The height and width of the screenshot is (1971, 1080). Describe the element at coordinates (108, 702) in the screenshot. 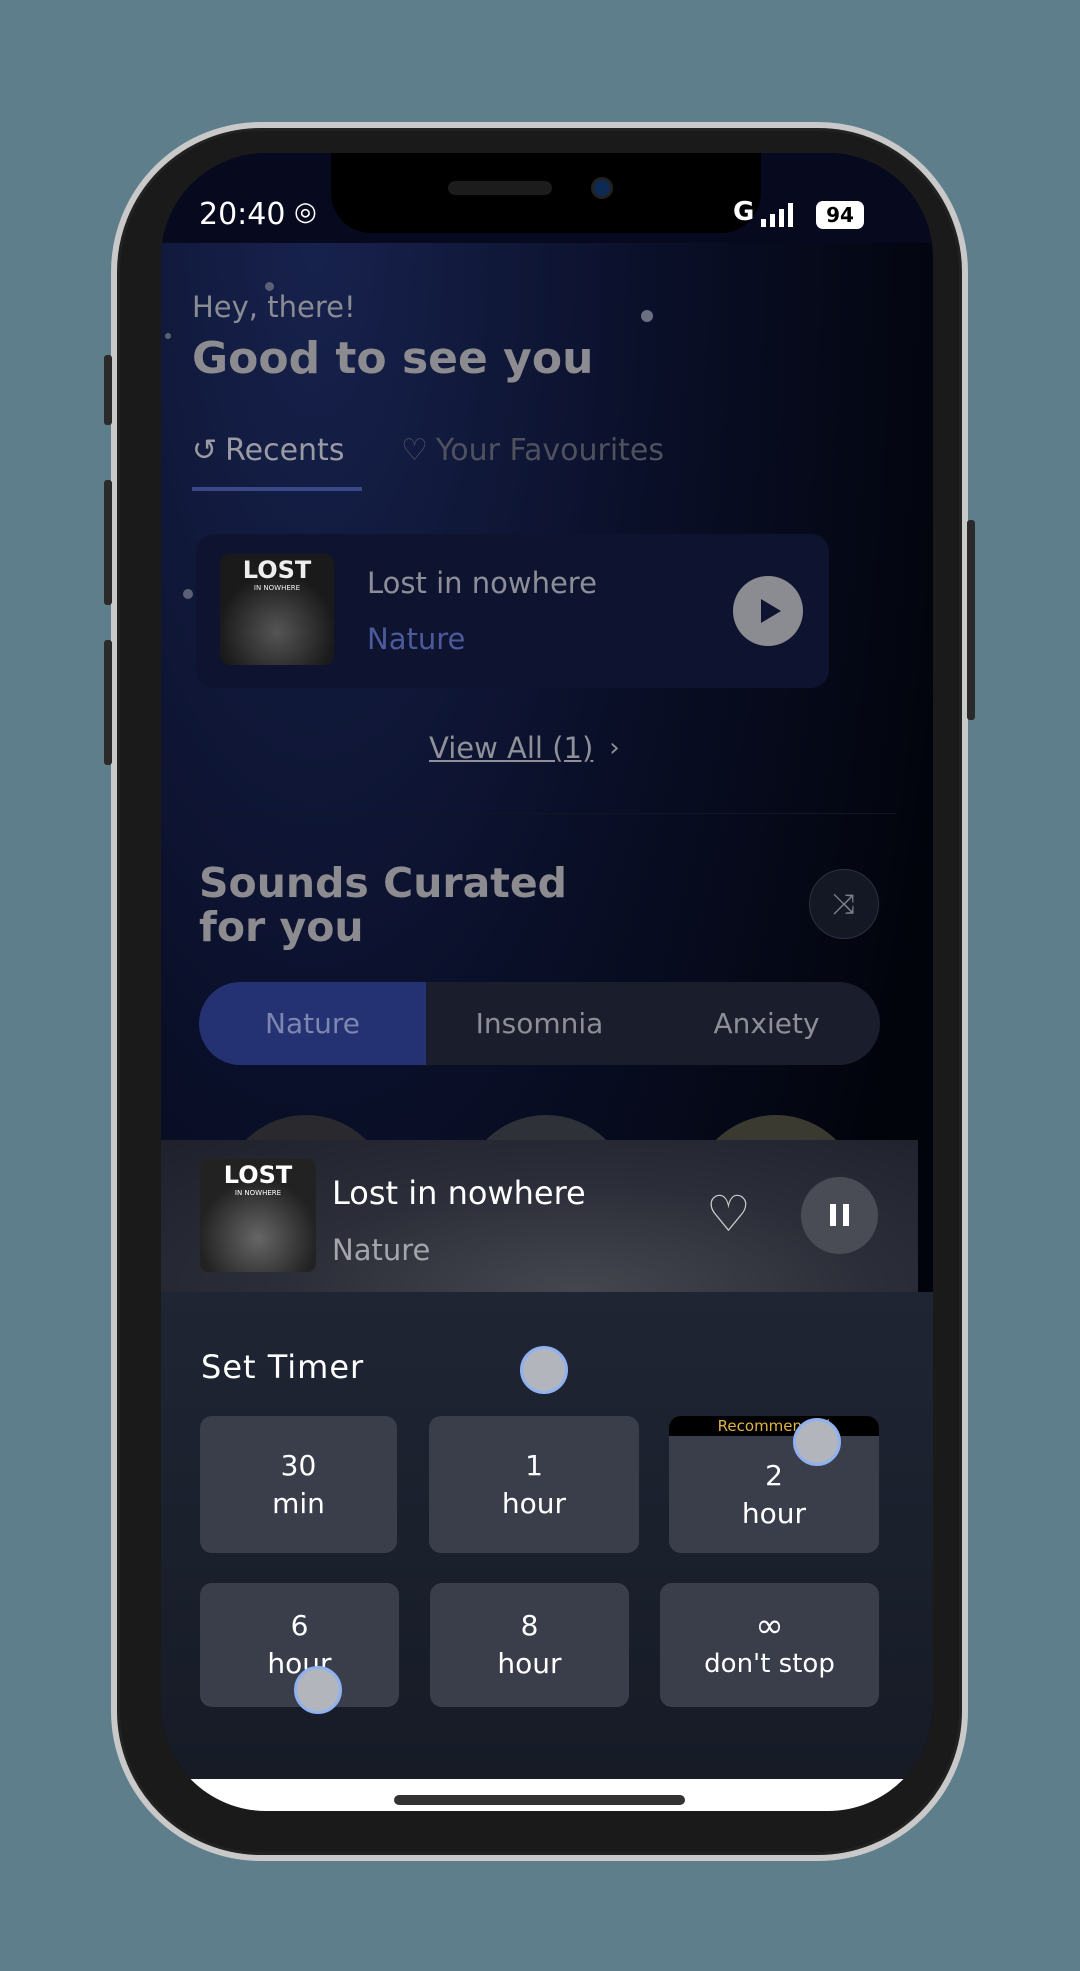

I see `volume-down-button` at that location.